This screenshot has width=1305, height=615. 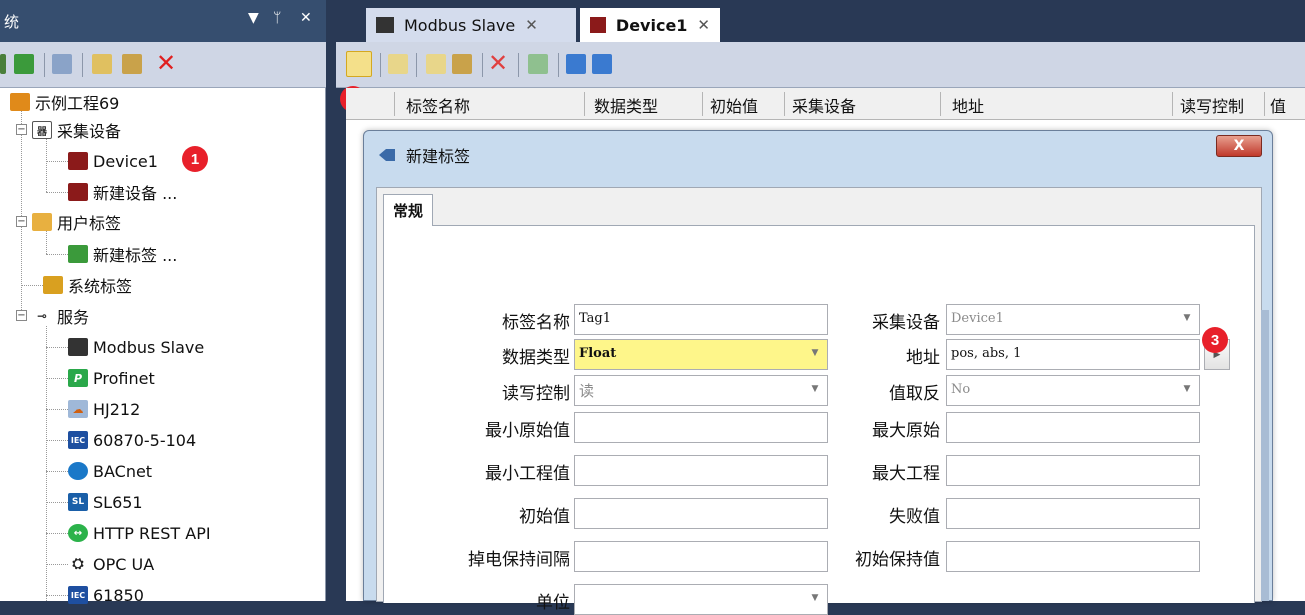 I want to click on data-type-select: Float ▼, so click(x=701, y=354).